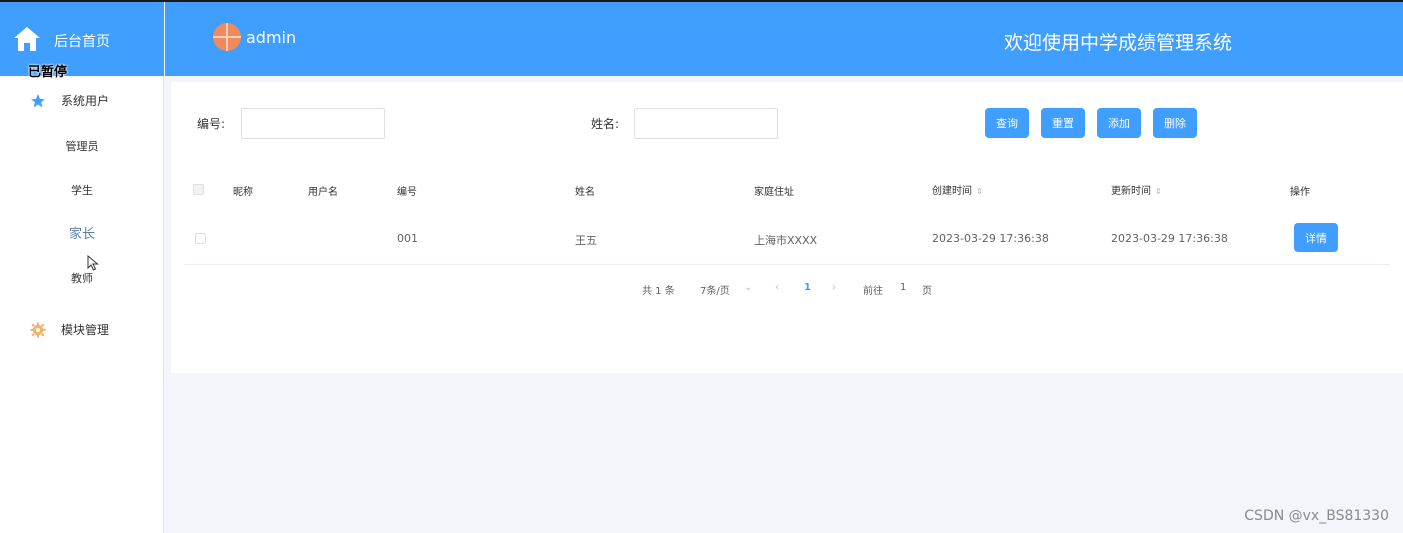 This screenshot has width=1403, height=533. What do you see at coordinates (1007, 123) in the screenshot?
I see `query-button: 查询` at bounding box center [1007, 123].